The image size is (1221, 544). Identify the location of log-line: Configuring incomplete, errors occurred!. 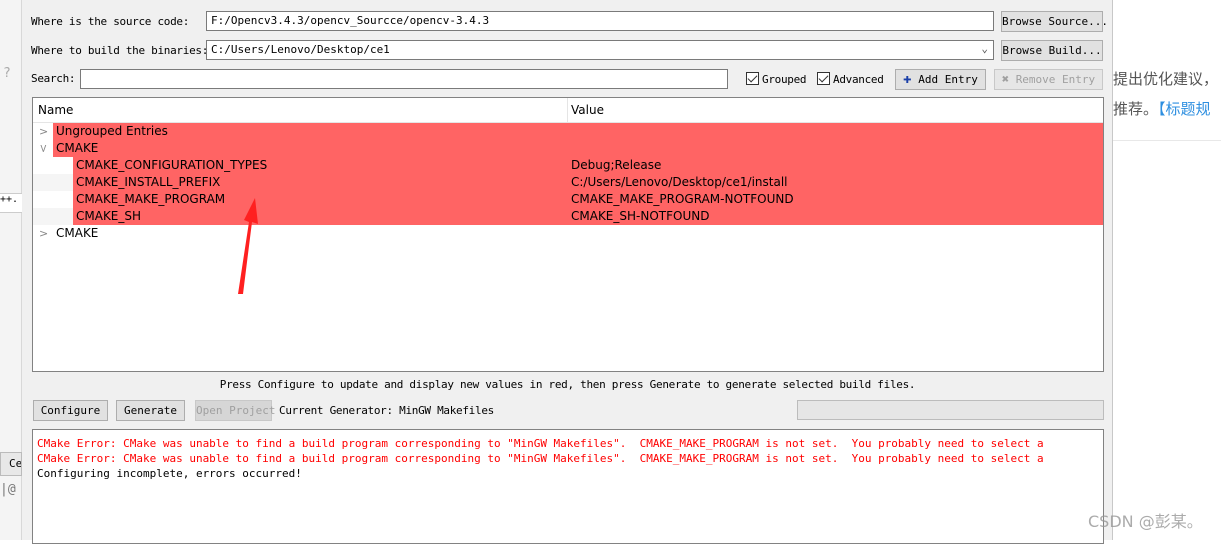
(169, 473).